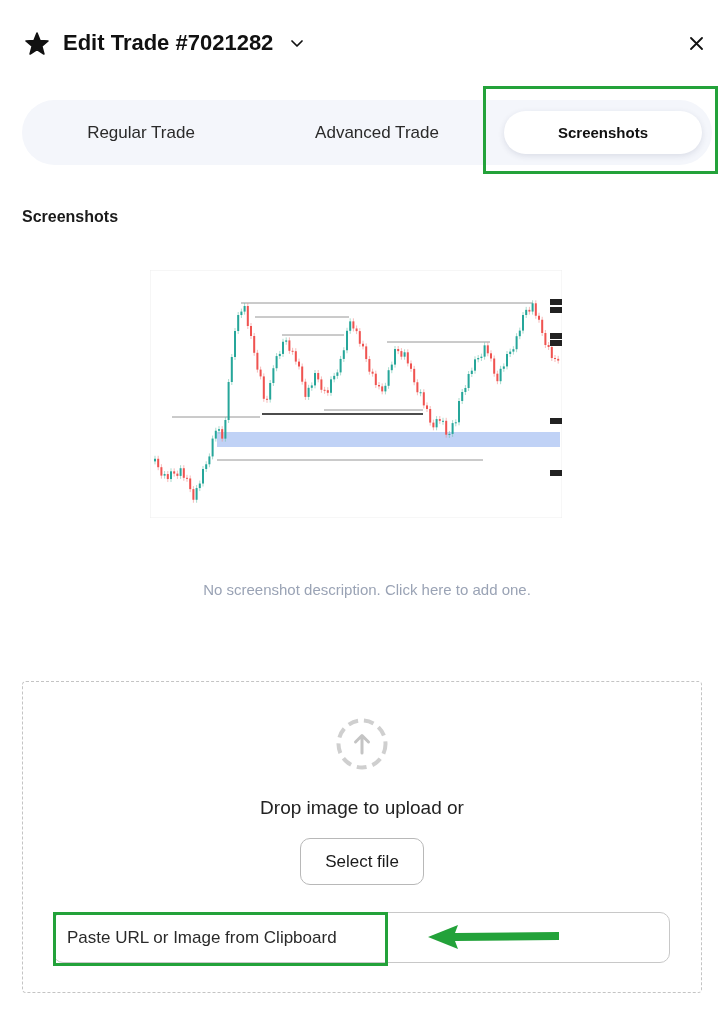 Image resolution: width=720 pixels, height=1012 pixels. Describe the element at coordinates (362, 861) in the screenshot. I see `select-file-button: Select file` at that location.